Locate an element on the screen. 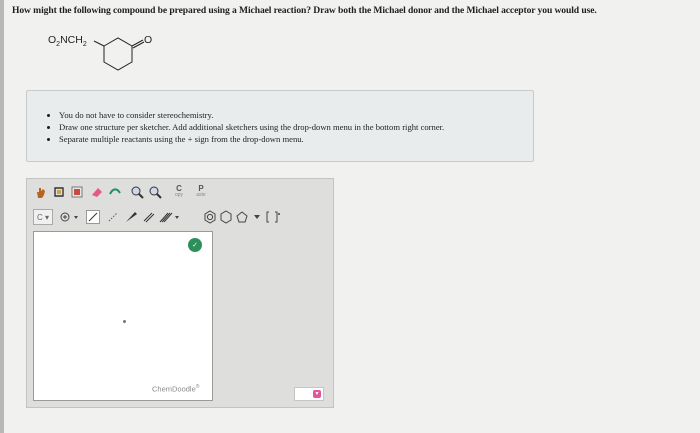 Image resolution: width=700 pixels, height=433 pixels. zoom-in-icon is located at coordinates (137, 192).